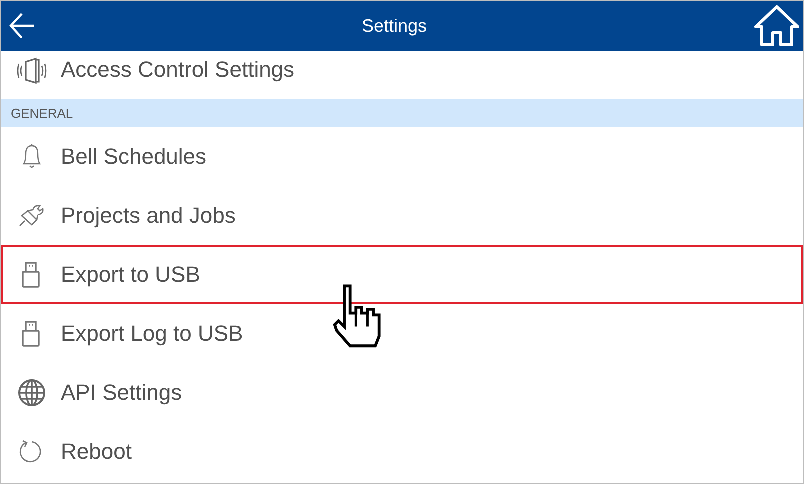  What do you see at coordinates (395, 26) in the screenshot?
I see `screen-title: Settings` at bounding box center [395, 26].